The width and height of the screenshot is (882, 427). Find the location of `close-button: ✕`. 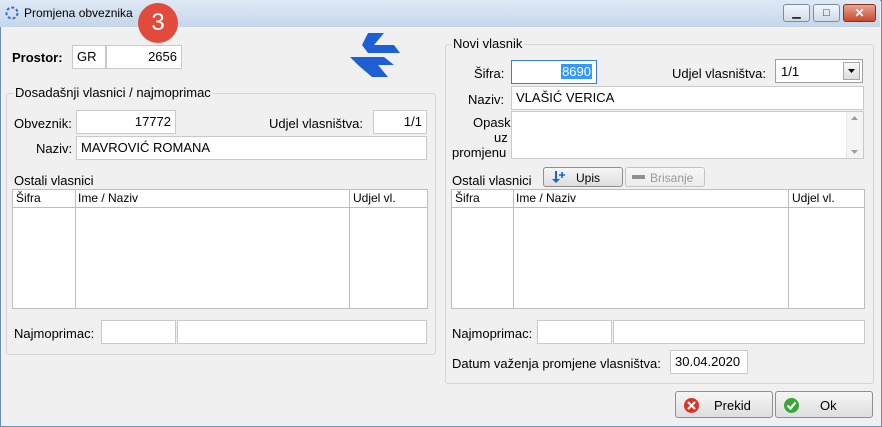

close-button: ✕ is located at coordinates (859, 13).